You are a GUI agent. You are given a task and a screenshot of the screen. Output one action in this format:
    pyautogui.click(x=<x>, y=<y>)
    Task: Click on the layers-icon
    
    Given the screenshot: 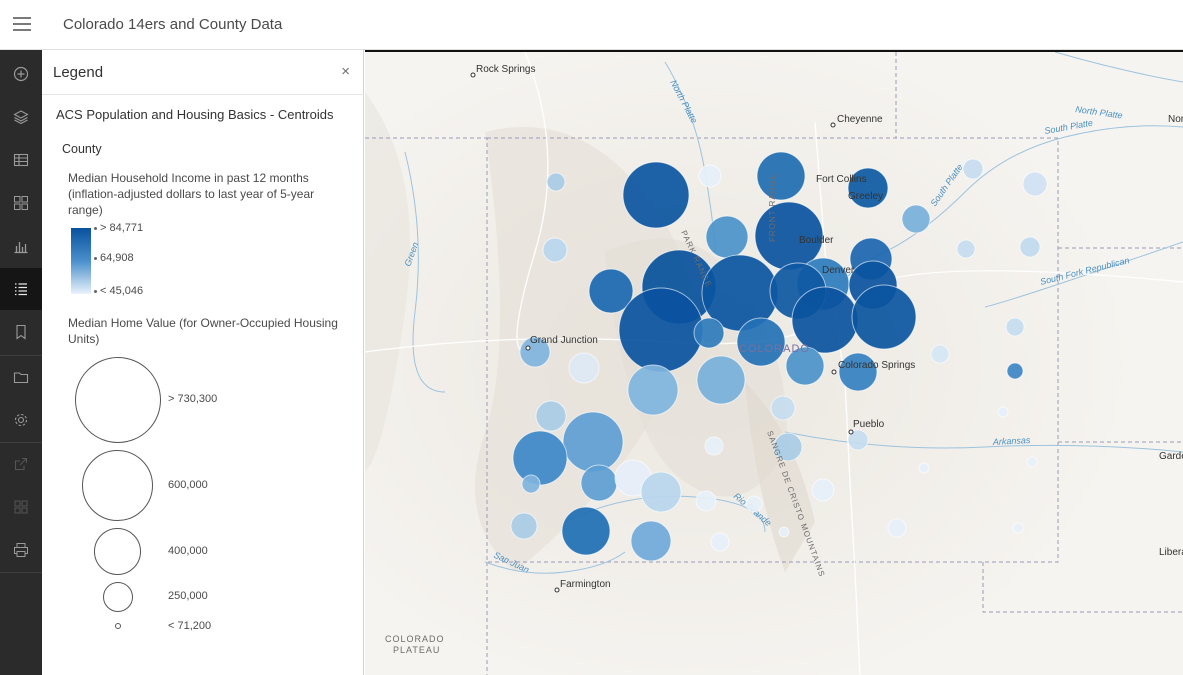 What is the action you would take?
    pyautogui.click(x=21, y=117)
    